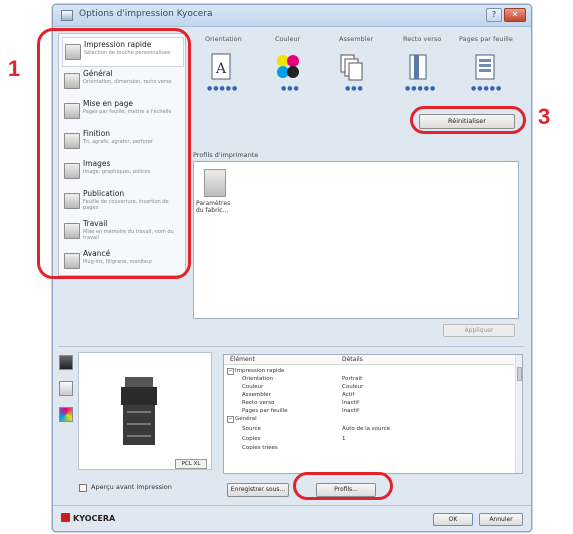 This screenshot has height=534, width=573. What do you see at coordinates (369, 395) in the screenshot?
I see `table-row: Assembler Actif` at bounding box center [369, 395].